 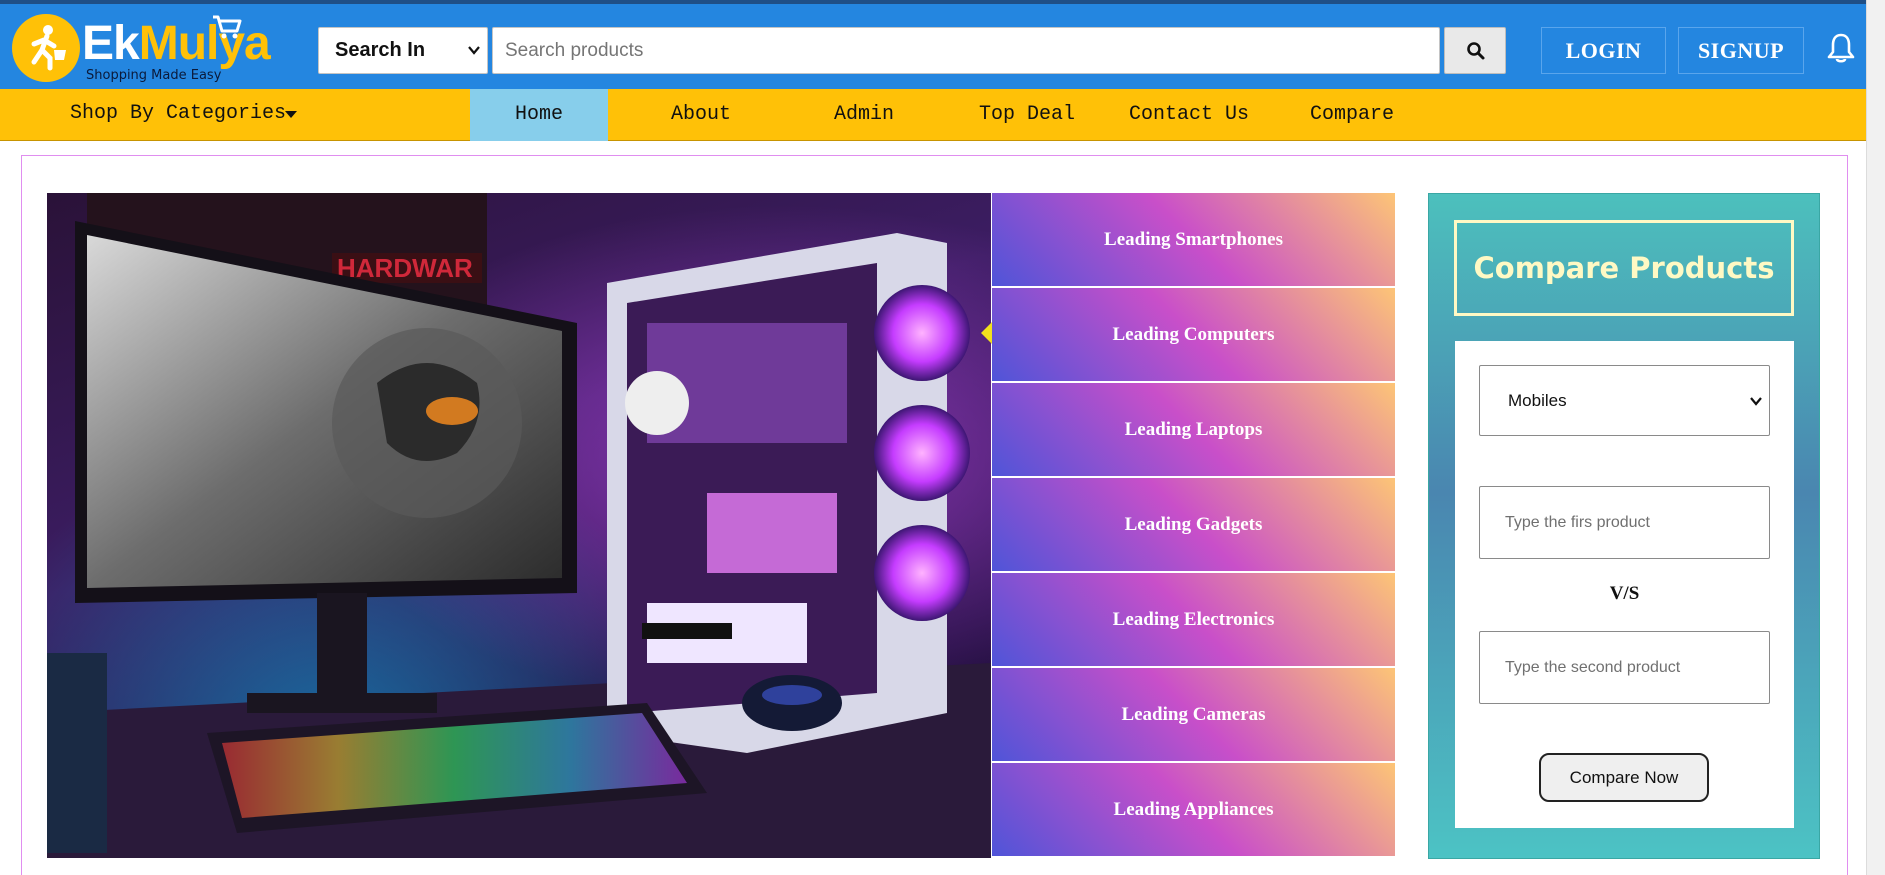 I want to click on compare-category-value: Mobiles, so click(x=1537, y=400).